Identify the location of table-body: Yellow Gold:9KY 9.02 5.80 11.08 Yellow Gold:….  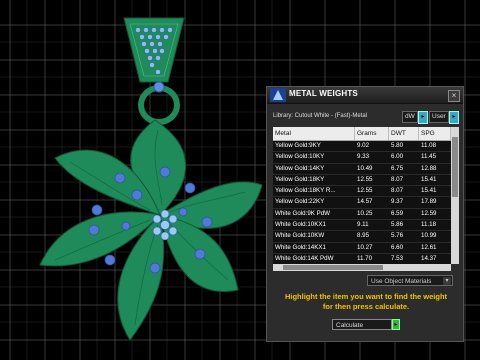
(362, 202).